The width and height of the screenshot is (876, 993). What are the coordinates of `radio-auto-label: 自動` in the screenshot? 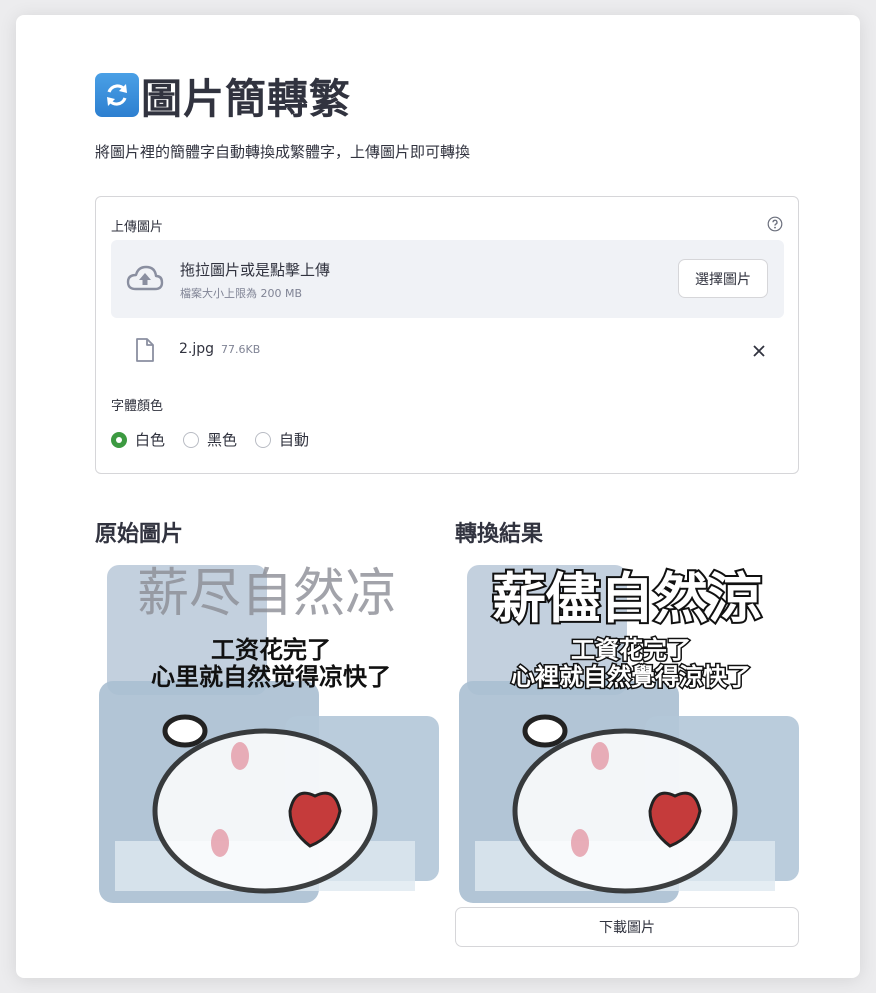 It's located at (294, 440).